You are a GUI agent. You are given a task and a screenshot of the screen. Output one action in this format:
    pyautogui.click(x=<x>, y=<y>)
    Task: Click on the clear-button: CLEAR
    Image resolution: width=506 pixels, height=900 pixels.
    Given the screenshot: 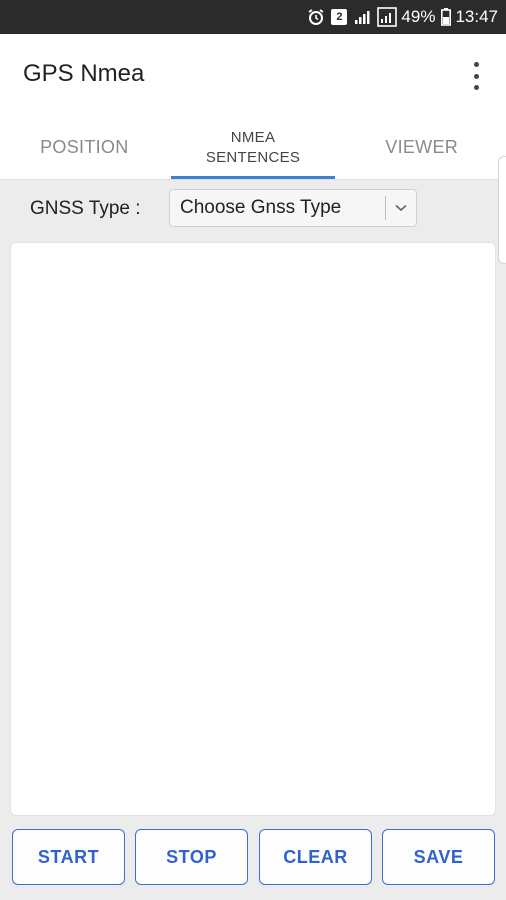 What is the action you would take?
    pyautogui.click(x=315, y=857)
    